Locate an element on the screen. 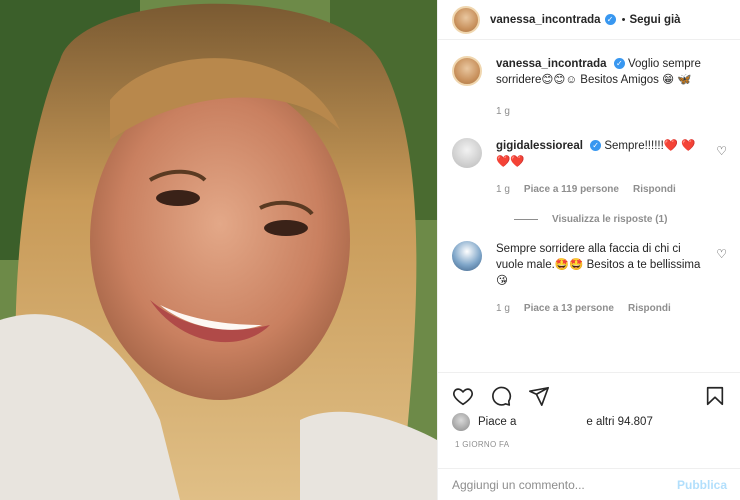  caption-meta: 1 g is located at coordinates (601, 112).